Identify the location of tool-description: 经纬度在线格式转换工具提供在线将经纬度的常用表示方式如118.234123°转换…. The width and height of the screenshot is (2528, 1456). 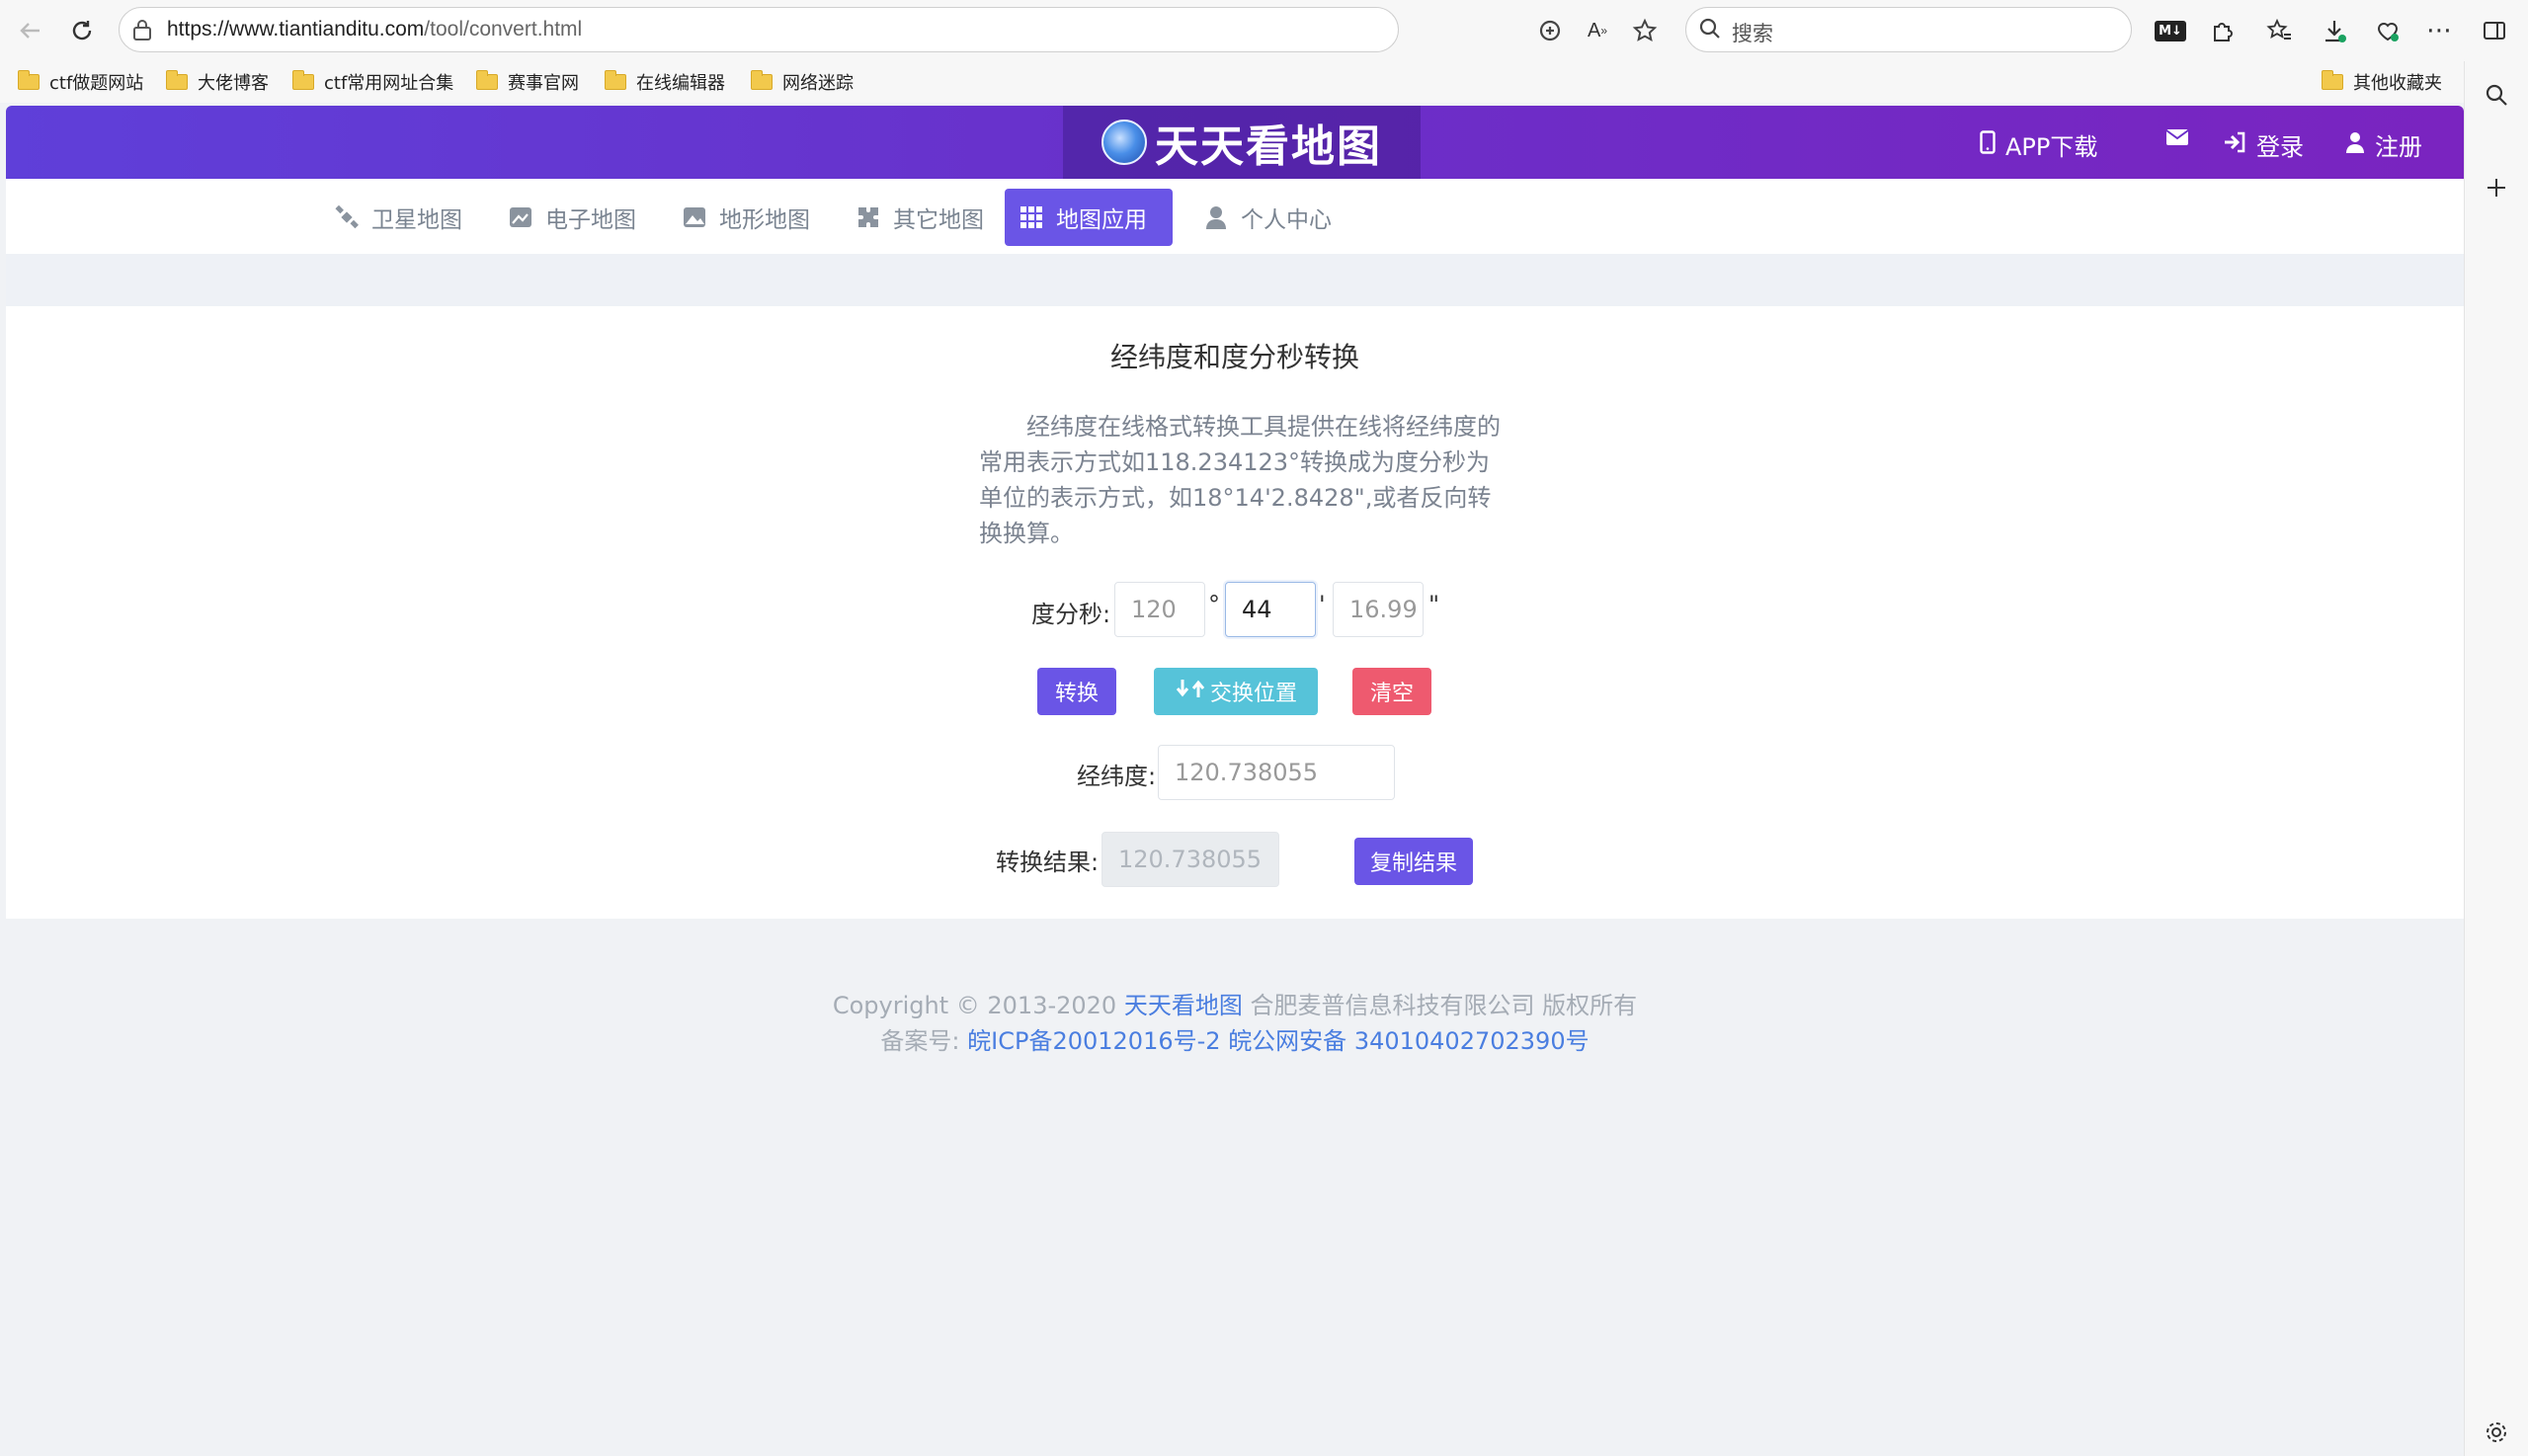
(1240, 480).